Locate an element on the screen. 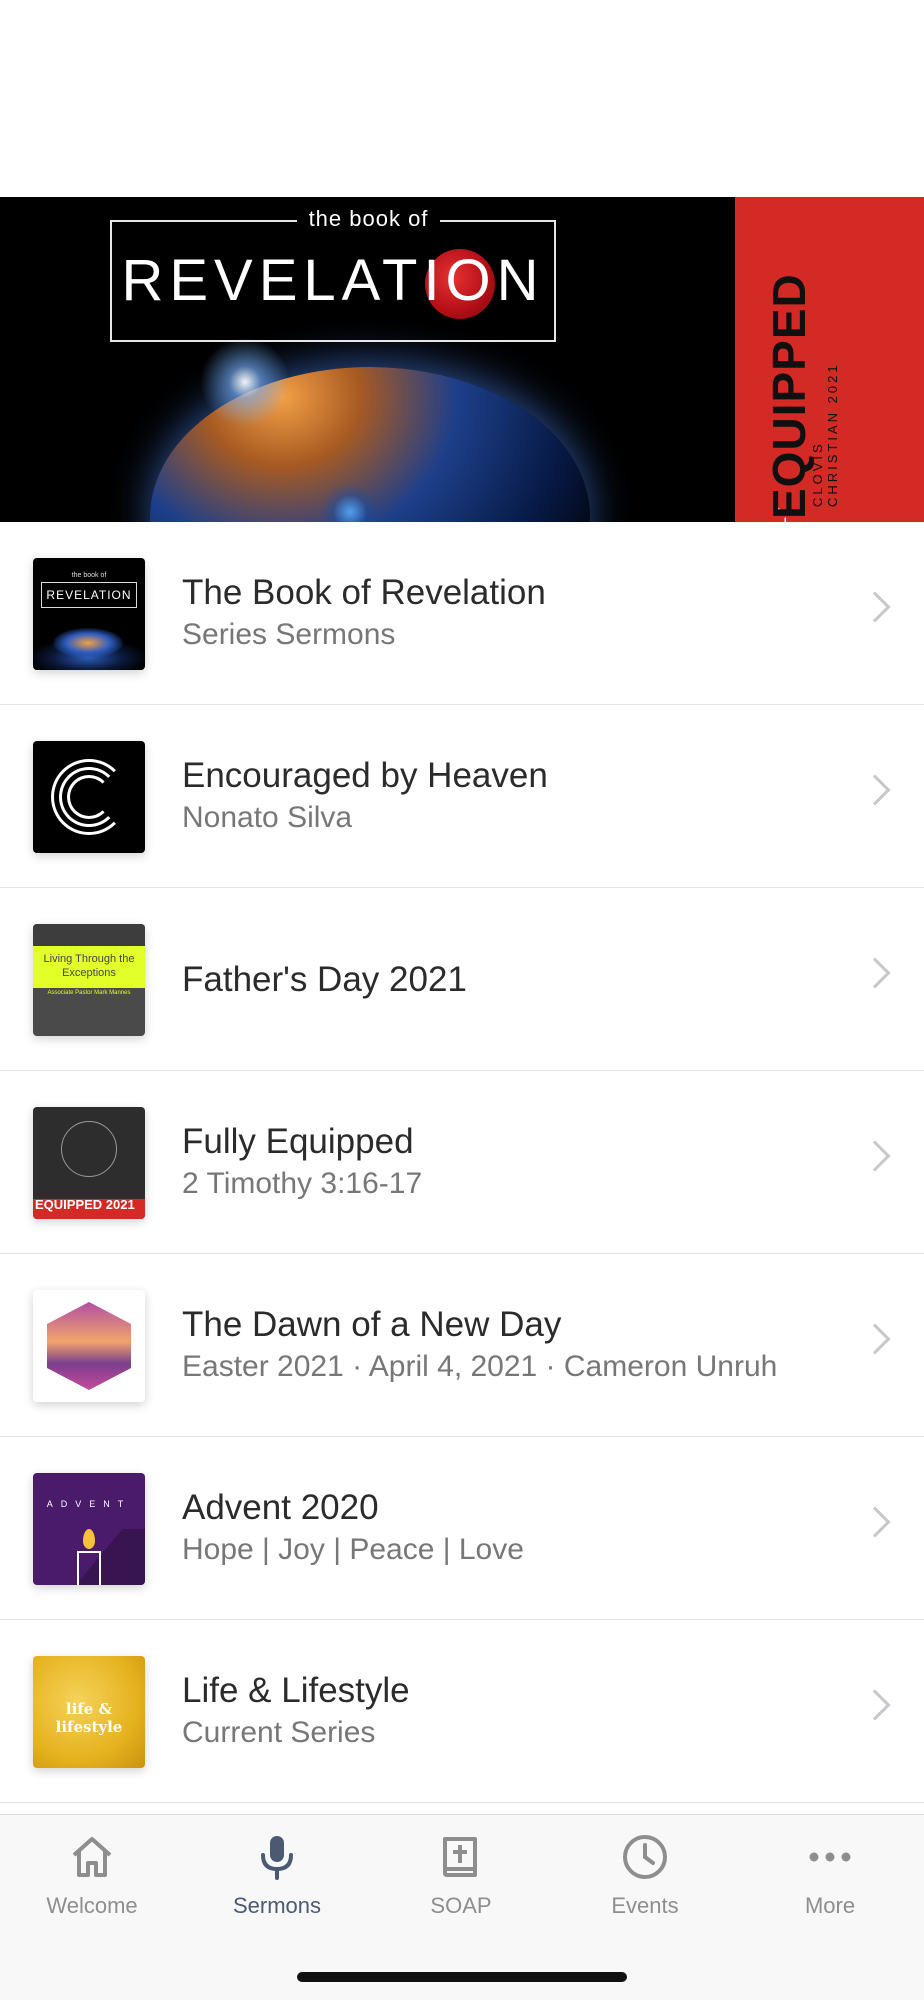  item-subtitle: Nonato Silva is located at coordinates (267, 817).